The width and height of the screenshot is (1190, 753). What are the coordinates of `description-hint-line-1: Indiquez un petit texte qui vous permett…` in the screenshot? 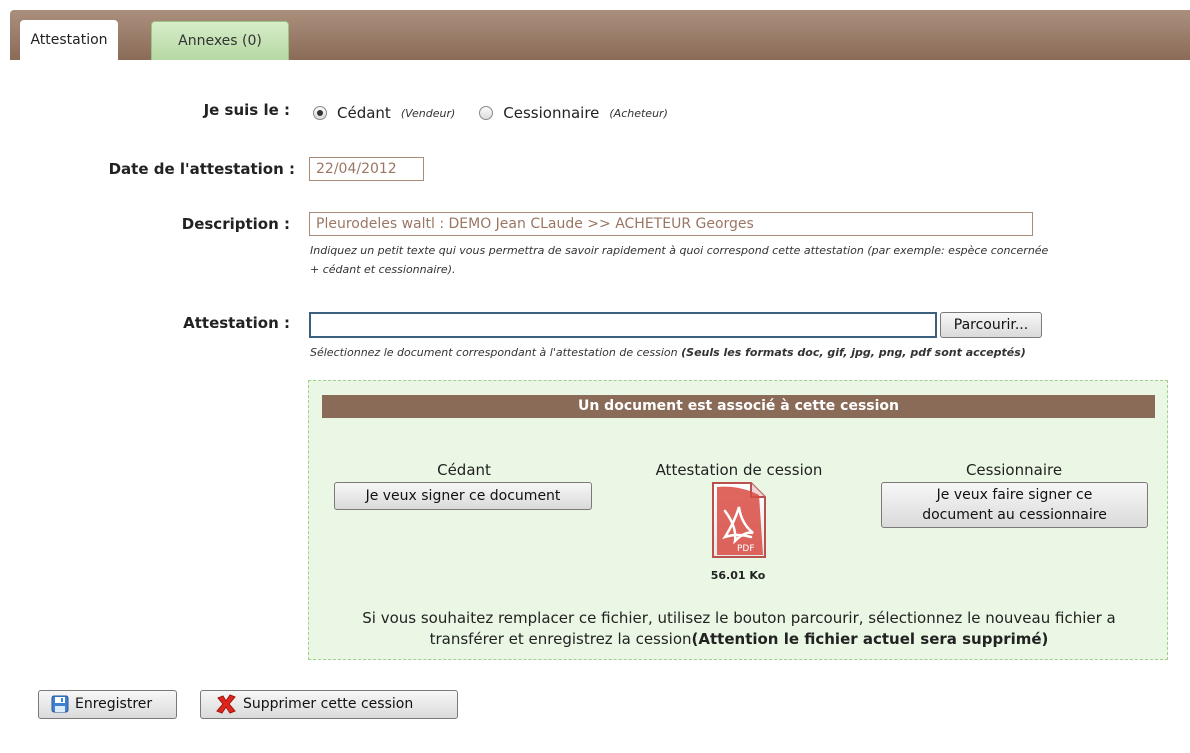 It's located at (679, 250).